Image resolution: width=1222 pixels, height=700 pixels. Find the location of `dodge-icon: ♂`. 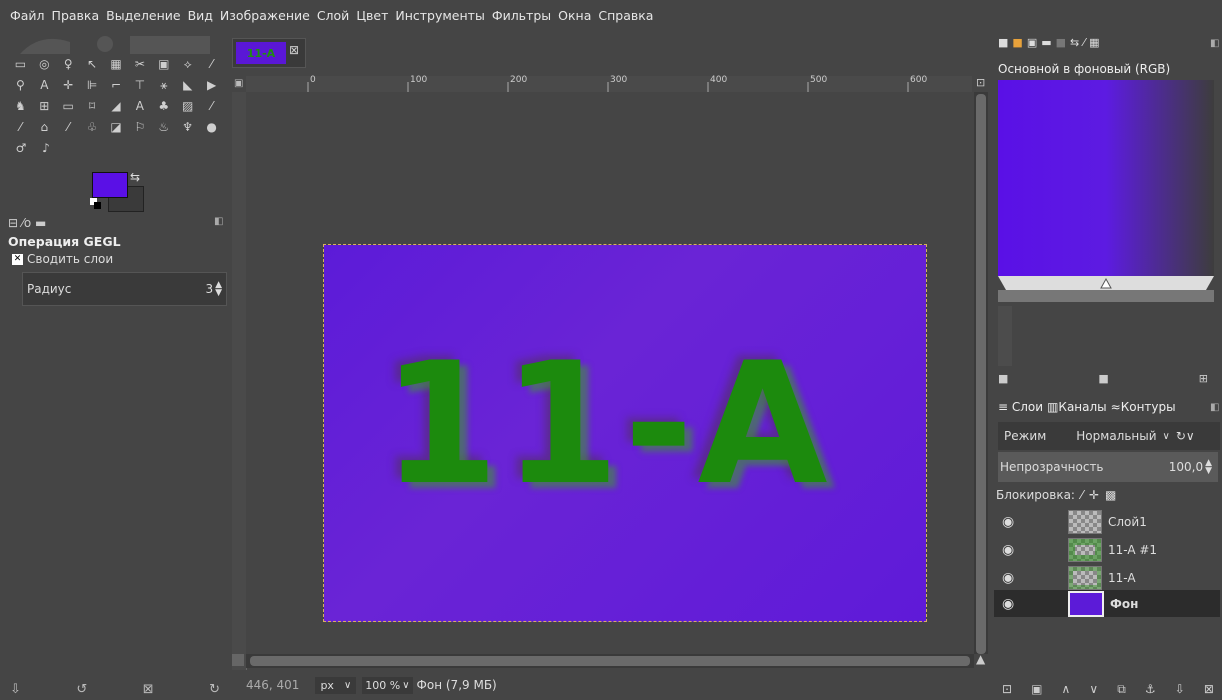

dodge-icon: ♂ is located at coordinates (21, 148).